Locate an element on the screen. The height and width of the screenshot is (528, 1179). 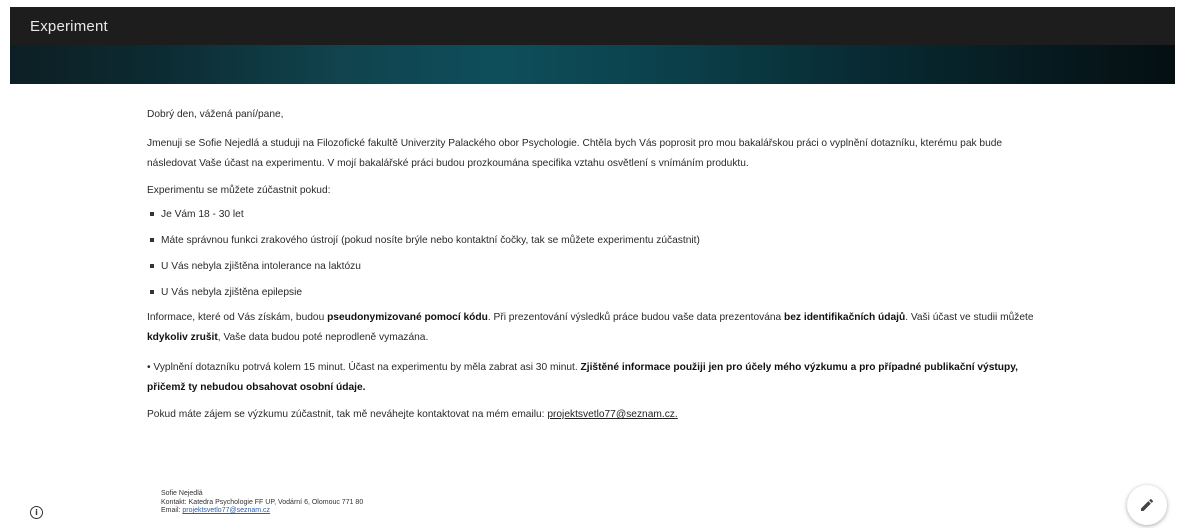
footer-name: Sofie Nejedlá is located at coordinates (182, 493).